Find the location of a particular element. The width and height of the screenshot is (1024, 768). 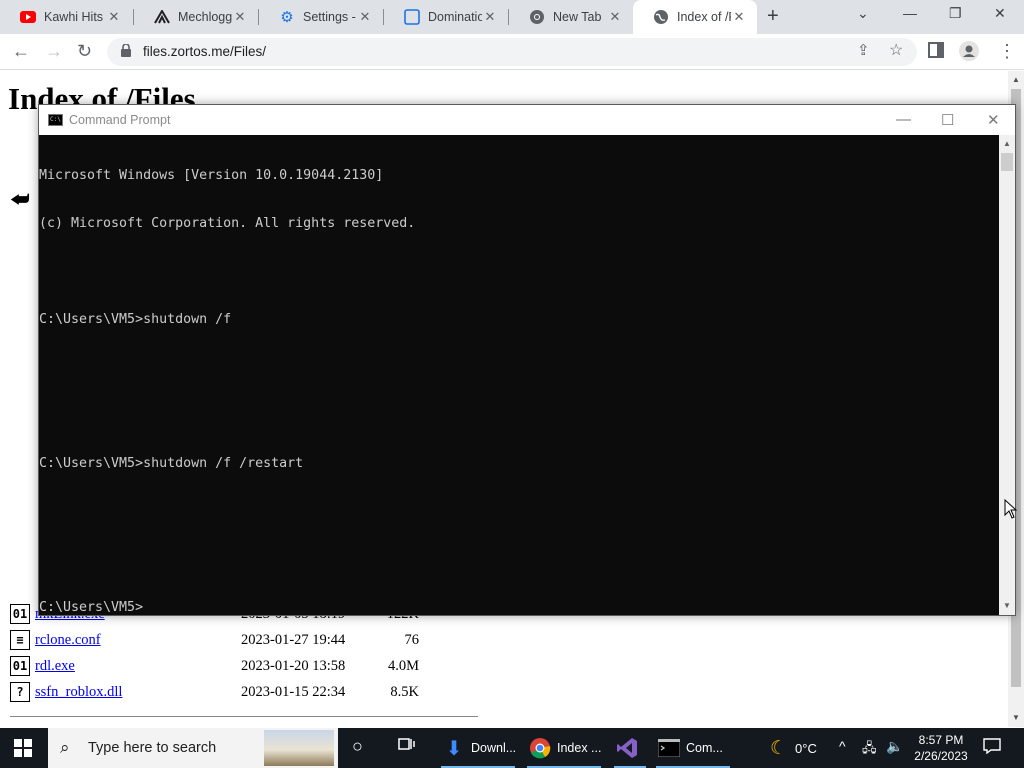

chevron-down-icon: ⌄ is located at coordinates (863, 13).